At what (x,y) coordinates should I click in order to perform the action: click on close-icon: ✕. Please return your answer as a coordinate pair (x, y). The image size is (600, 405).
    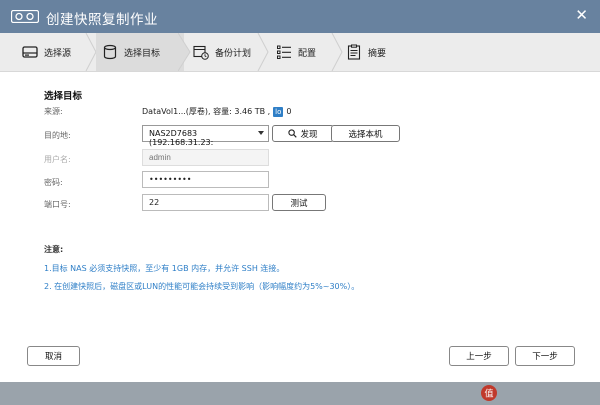
    Looking at the image, I should click on (581, 15).